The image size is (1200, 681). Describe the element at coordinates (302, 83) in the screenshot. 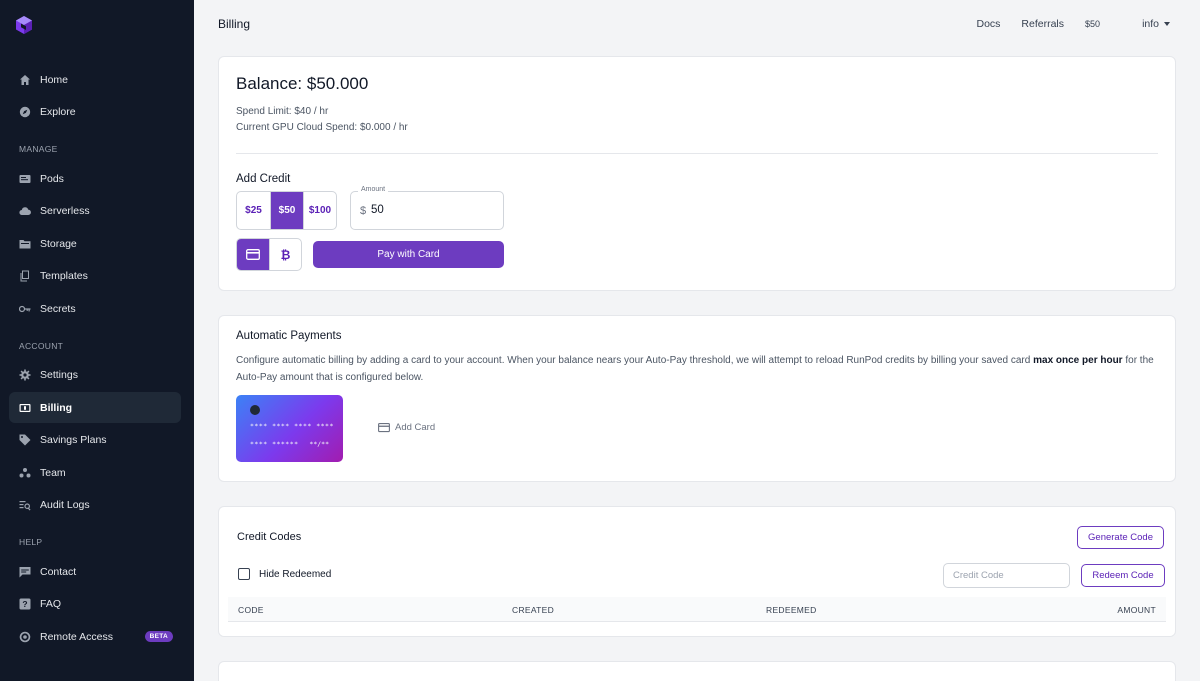

I see `balance-amount: Balance: $50.000` at that location.